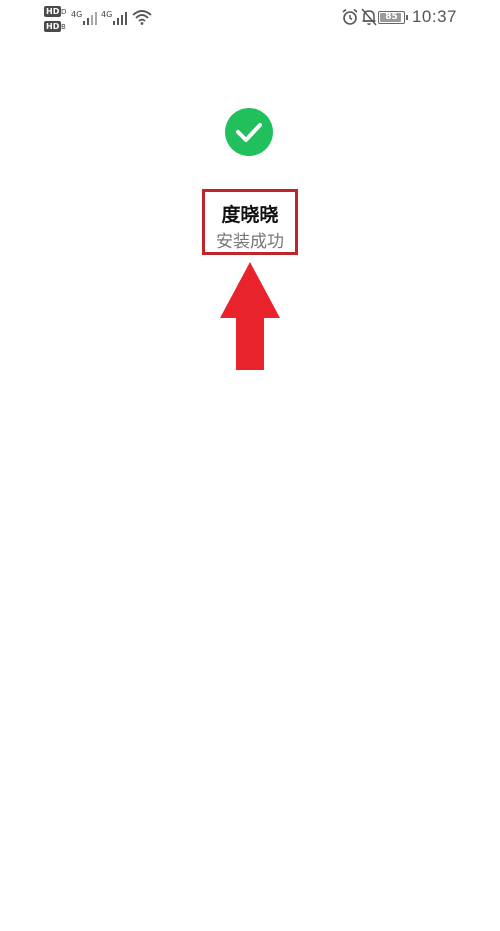 This screenshot has height=931, width=500. I want to click on network-type-sim2: 4G, so click(107, 14).